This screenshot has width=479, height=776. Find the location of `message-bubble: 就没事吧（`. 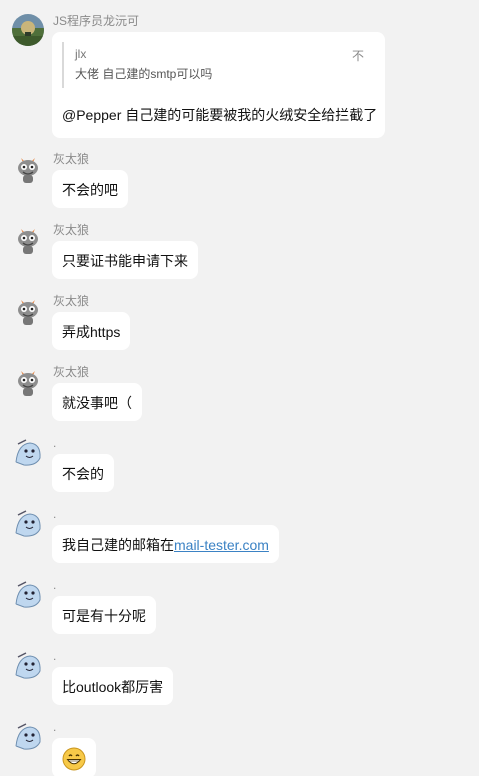

message-bubble: 就没事吧（ is located at coordinates (97, 402).